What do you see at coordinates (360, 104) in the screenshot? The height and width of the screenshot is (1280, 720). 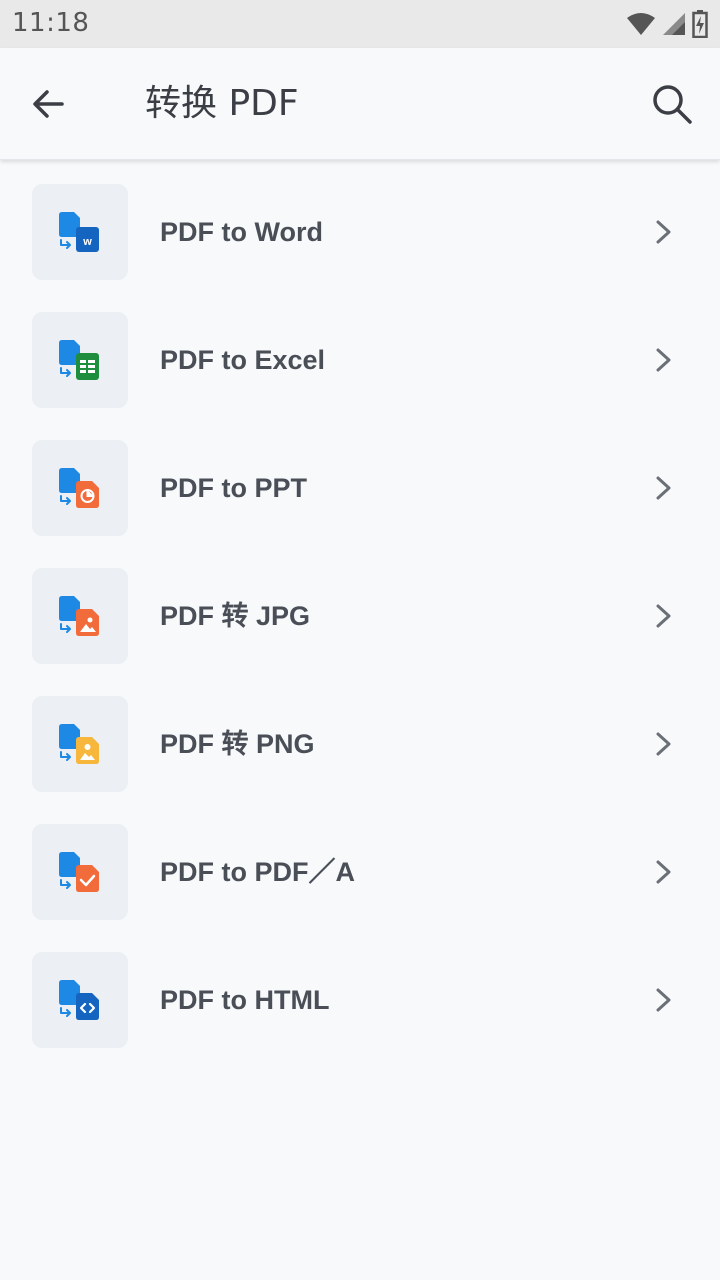 I see `app-bar: 转换 PDF` at bounding box center [360, 104].